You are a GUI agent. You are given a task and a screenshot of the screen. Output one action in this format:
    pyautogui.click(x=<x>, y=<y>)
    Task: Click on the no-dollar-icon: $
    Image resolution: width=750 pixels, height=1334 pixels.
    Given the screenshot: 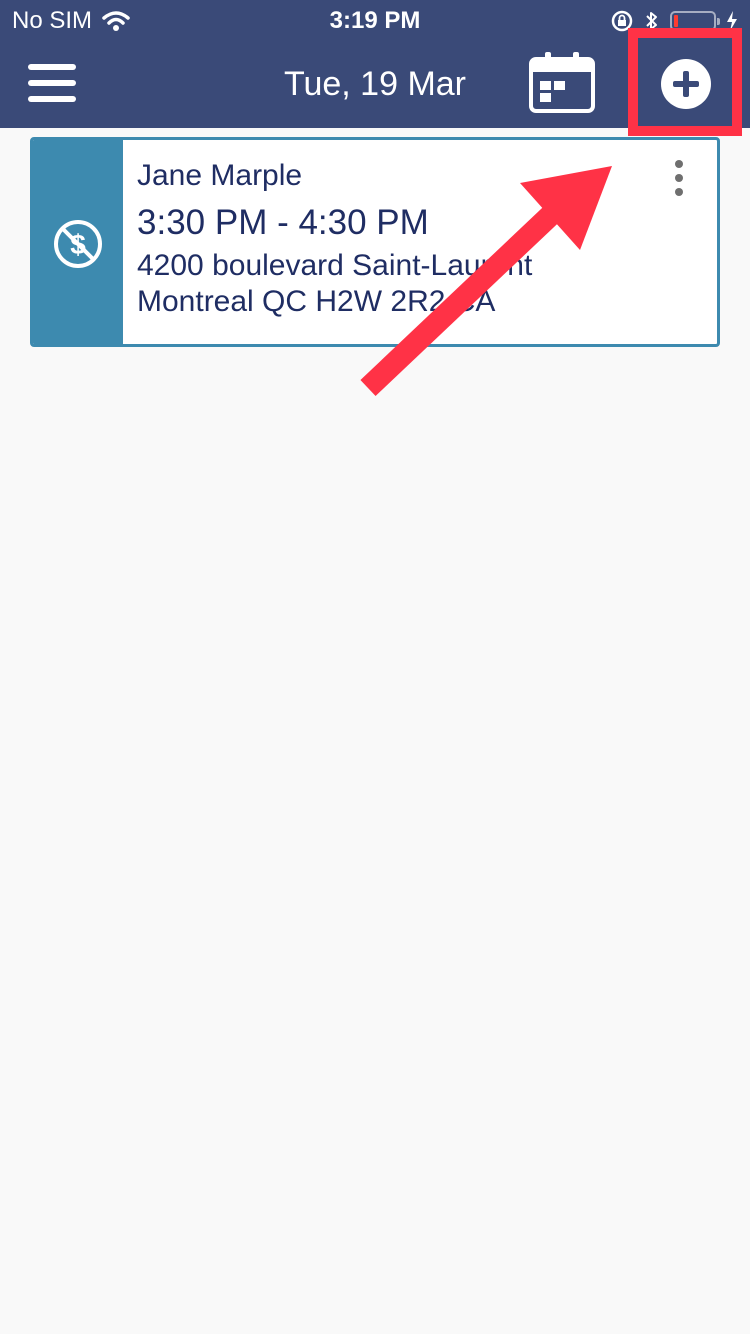 What is the action you would take?
    pyautogui.click(x=78, y=244)
    